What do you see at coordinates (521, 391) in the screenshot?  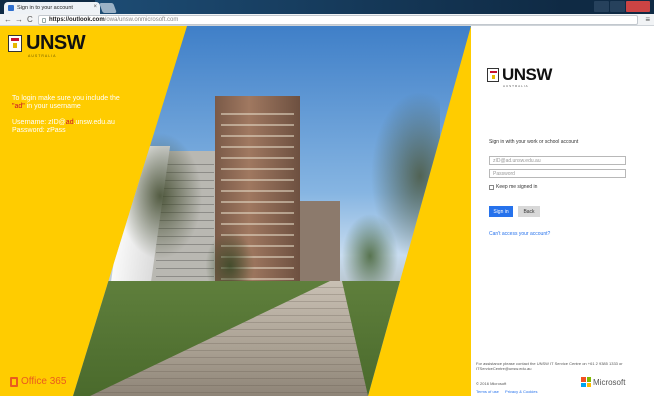 I see `privacy-link: Privacy & Cookies` at bounding box center [521, 391].